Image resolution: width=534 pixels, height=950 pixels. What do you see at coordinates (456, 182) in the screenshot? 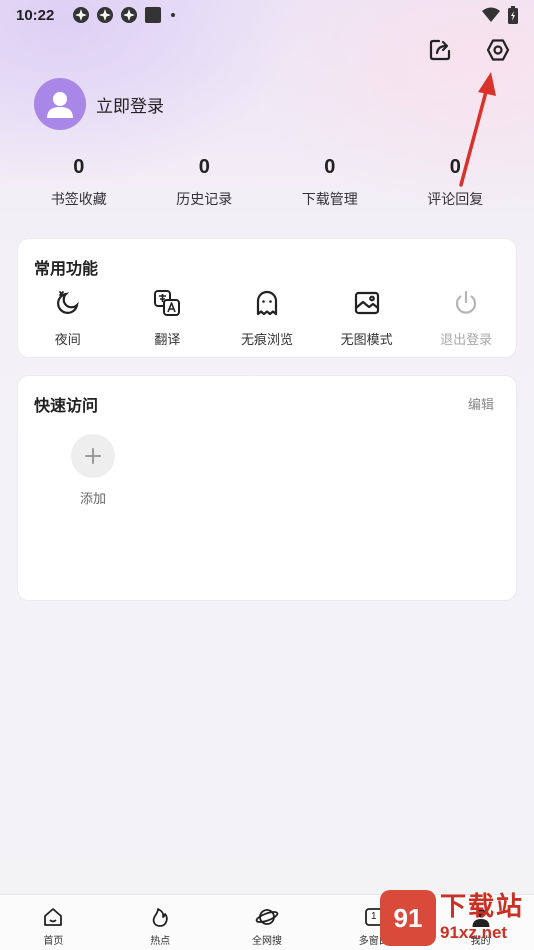
I see `stat-comments: 0 评论回复` at bounding box center [456, 182].